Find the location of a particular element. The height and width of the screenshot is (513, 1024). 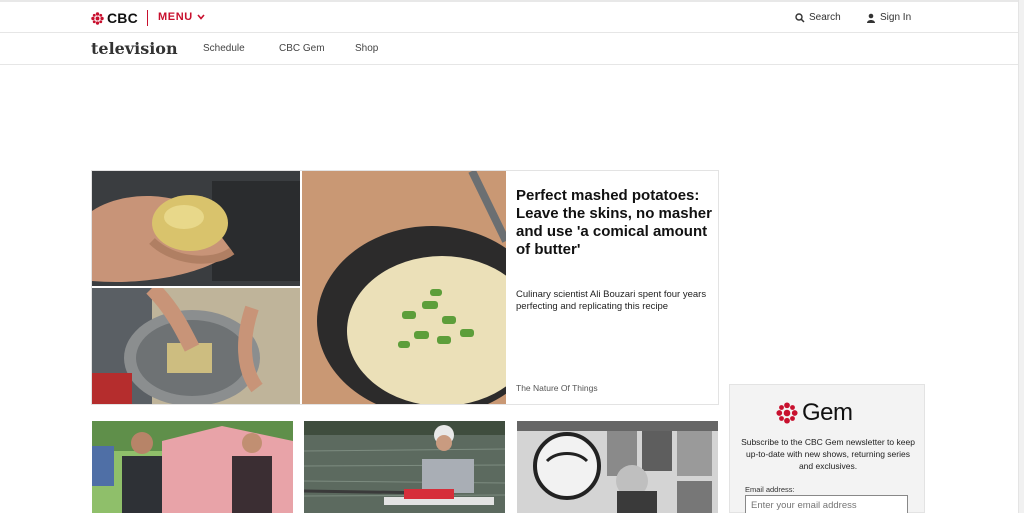

story-card-3-image is located at coordinates (617, 467).